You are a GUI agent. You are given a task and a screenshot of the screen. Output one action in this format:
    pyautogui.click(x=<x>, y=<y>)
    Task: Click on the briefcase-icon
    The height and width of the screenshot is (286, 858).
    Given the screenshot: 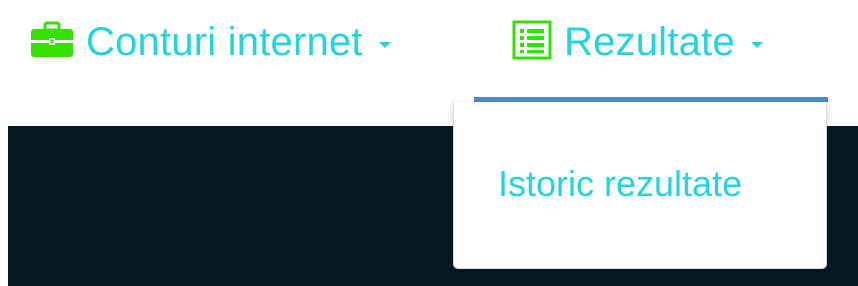 What is the action you would take?
    pyautogui.click(x=52, y=42)
    